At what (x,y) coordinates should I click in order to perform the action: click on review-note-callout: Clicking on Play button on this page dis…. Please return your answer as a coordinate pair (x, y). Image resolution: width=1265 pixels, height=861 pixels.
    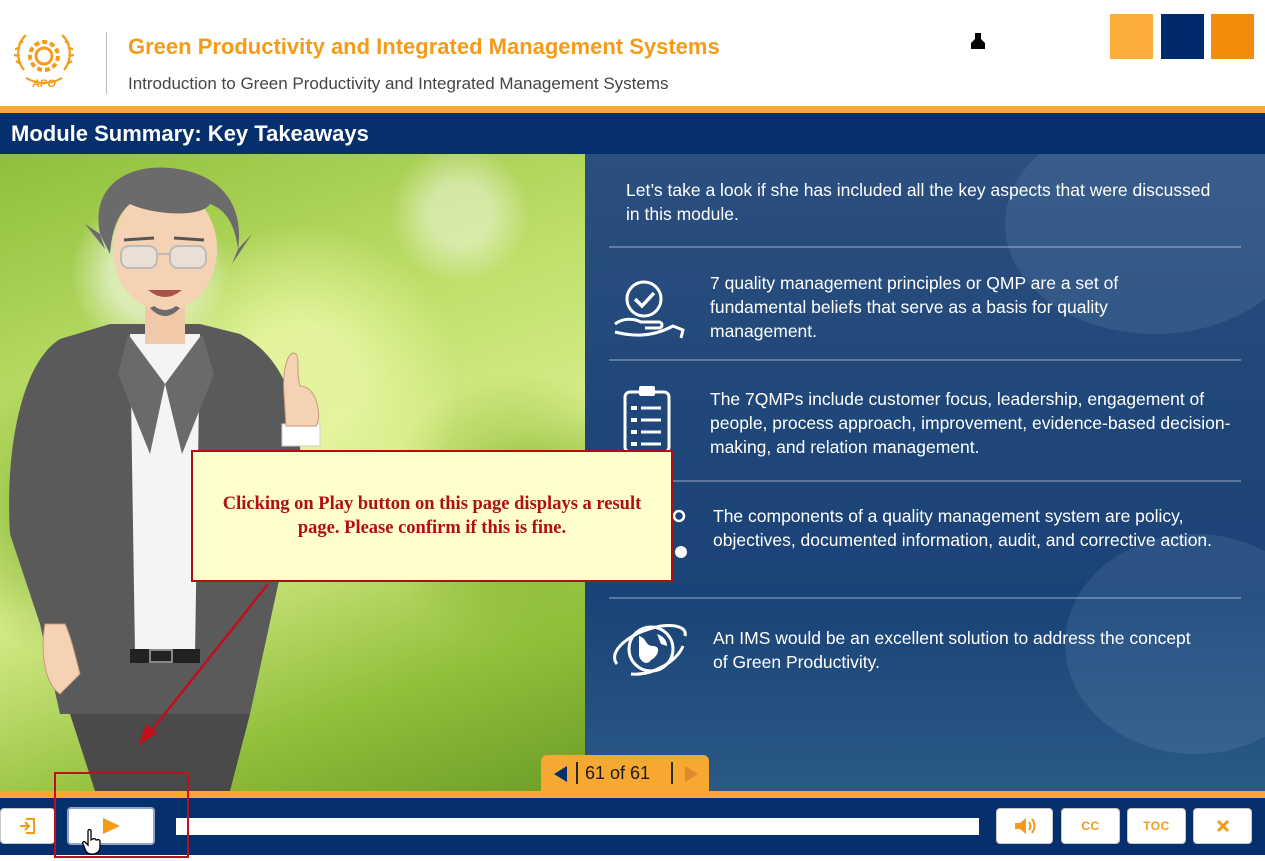
    Looking at the image, I should click on (432, 516).